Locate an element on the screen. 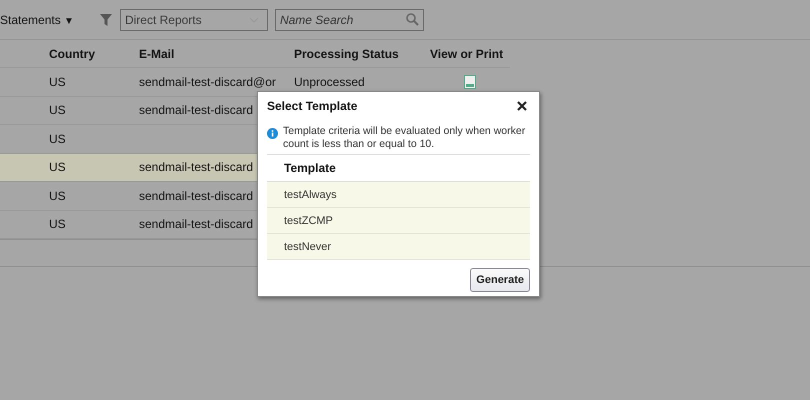 The height and width of the screenshot is (400, 810). template-row: testZCMP is located at coordinates (398, 221).